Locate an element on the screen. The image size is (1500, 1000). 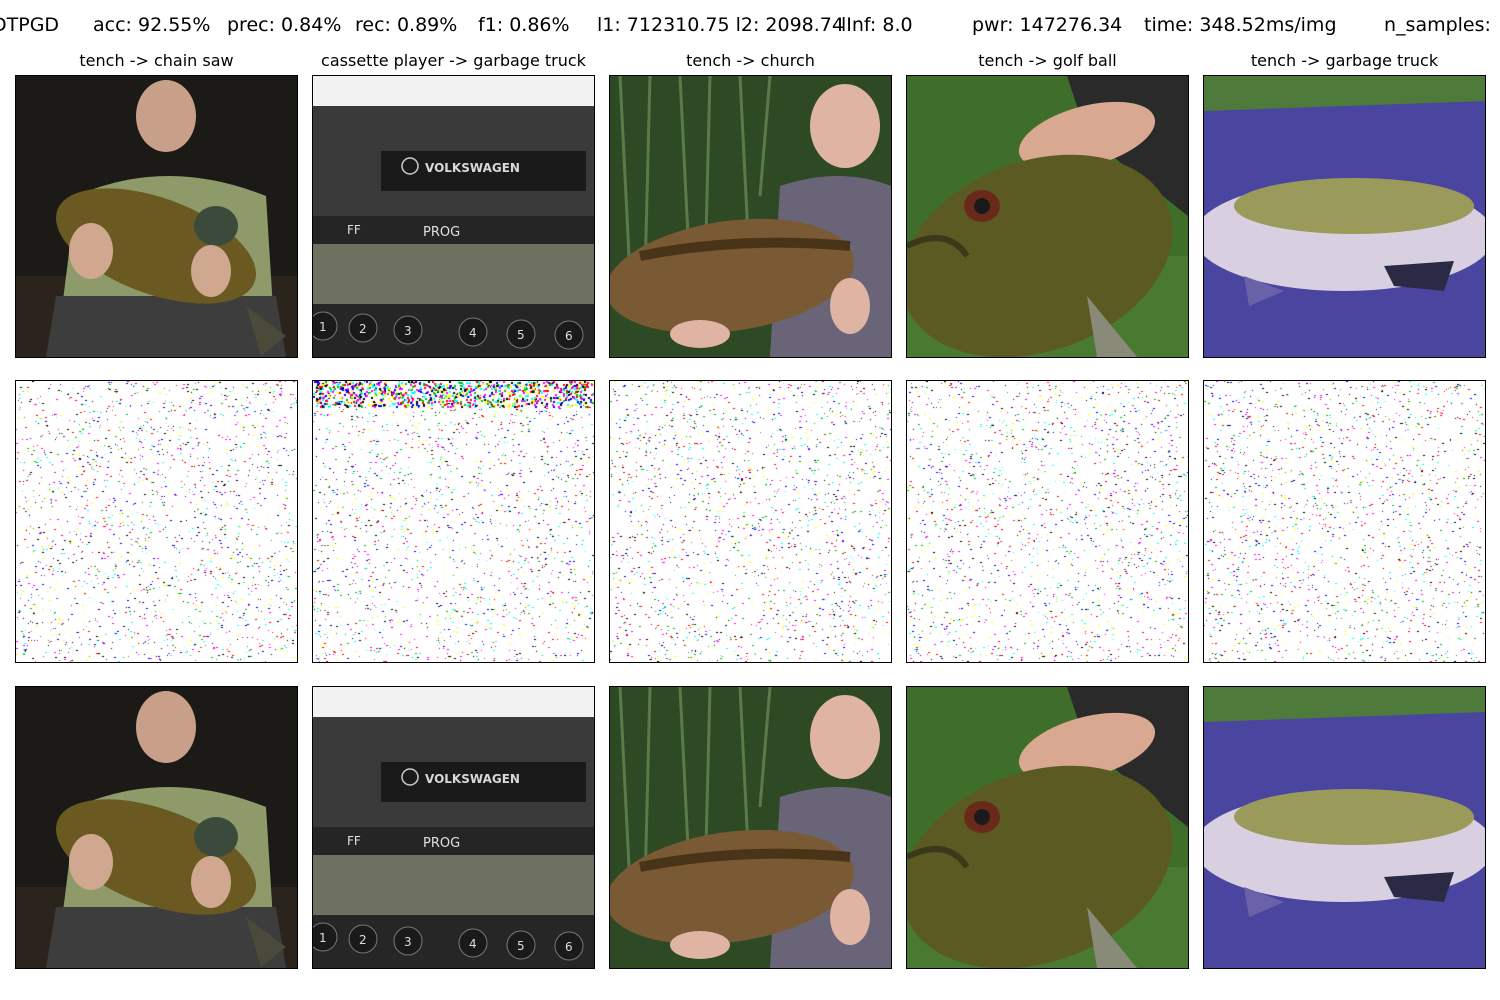
column-title: tench -> church is located at coordinates (750, 60).